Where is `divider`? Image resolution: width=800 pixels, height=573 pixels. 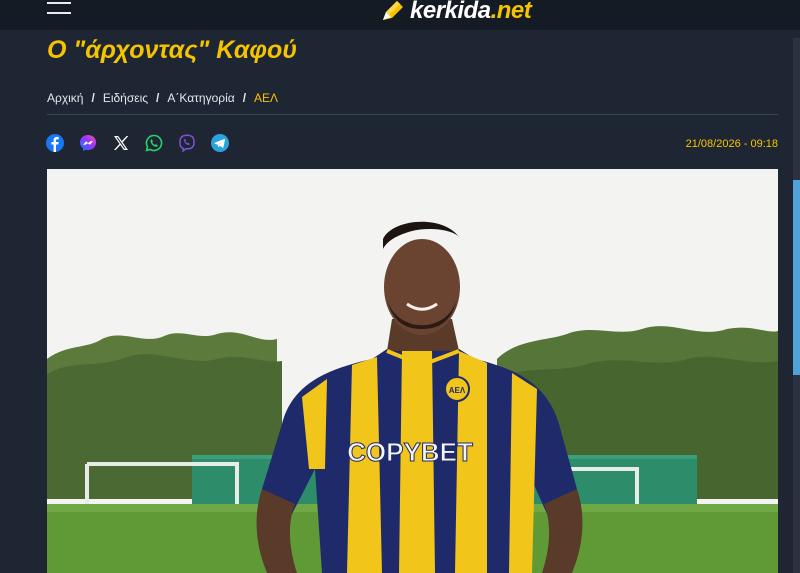 divider is located at coordinates (412, 114).